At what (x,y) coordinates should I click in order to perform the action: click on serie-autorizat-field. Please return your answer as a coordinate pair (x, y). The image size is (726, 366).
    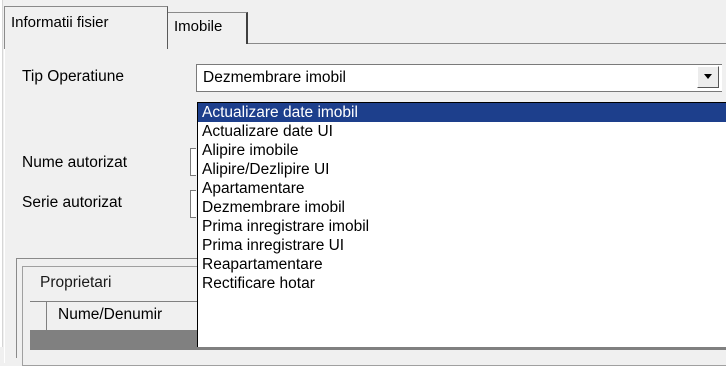
    Looking at the image, I should click on (193, 204).